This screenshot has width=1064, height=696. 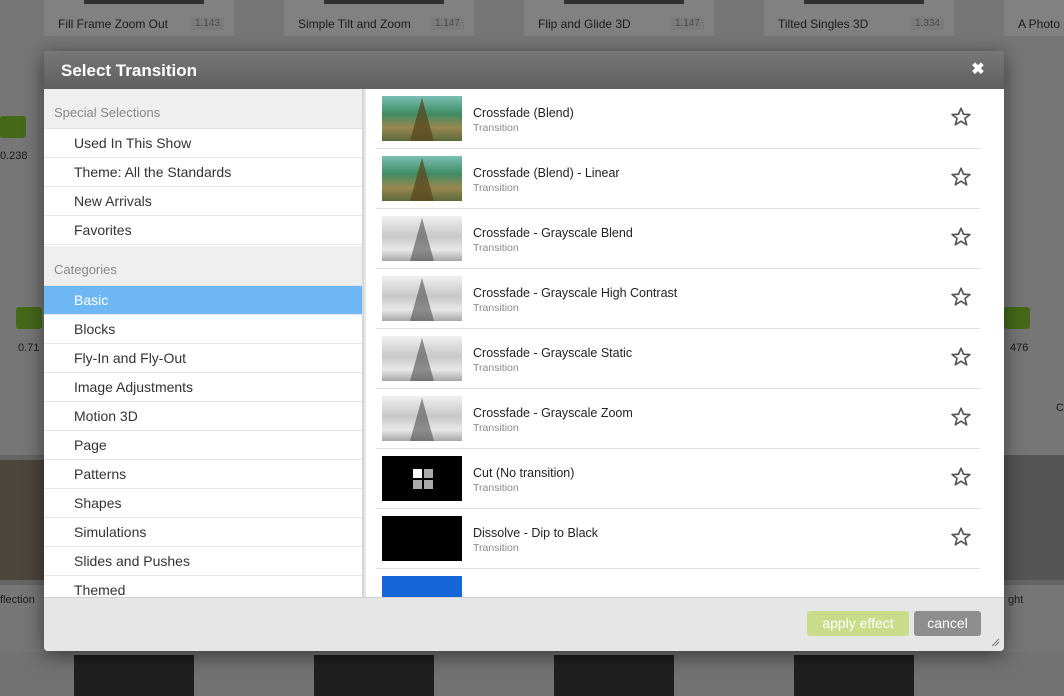 What do you see at coordinates (978, 70) in the screenshot?
I see `close-icon: ✖` at bounding box center [978, 70].